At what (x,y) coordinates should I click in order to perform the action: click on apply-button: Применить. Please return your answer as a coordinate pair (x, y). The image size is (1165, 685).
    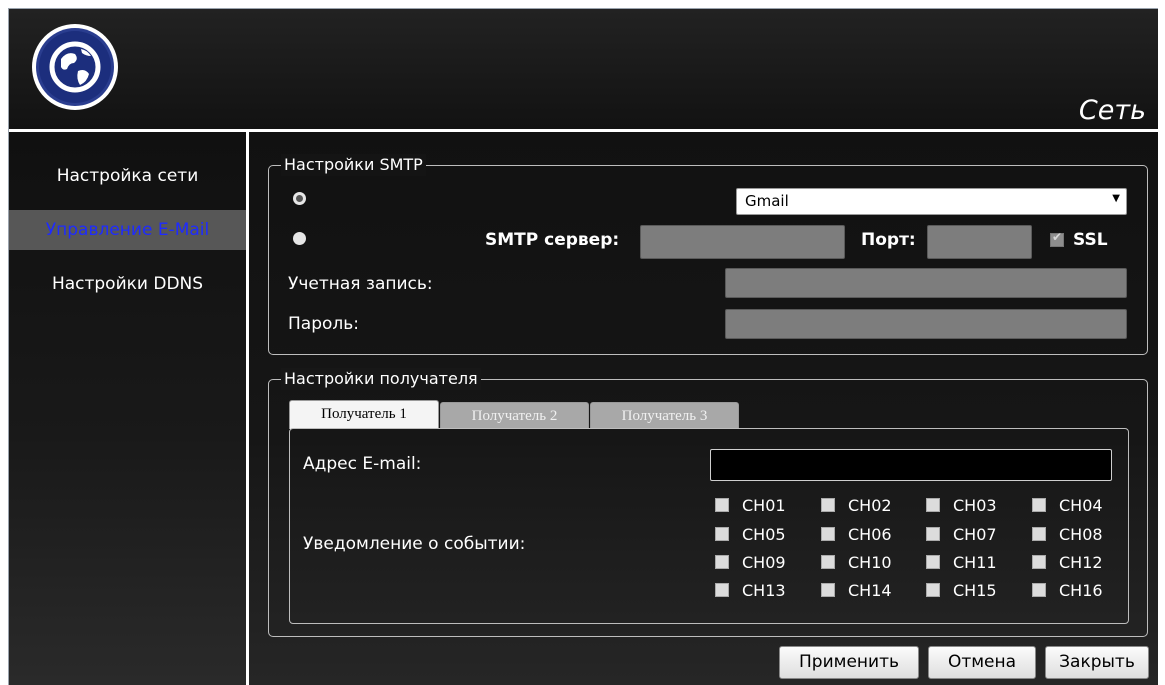
    Looking at the image, I should click on (849, 662).